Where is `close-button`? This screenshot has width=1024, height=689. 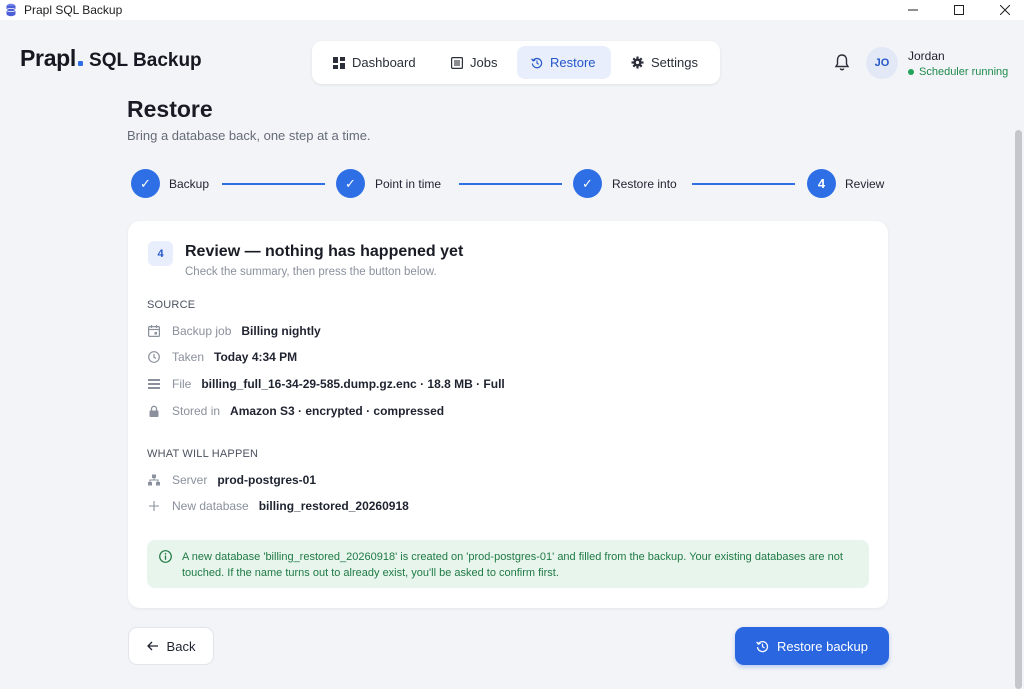
close-button is located at coordinates (1003, 10).